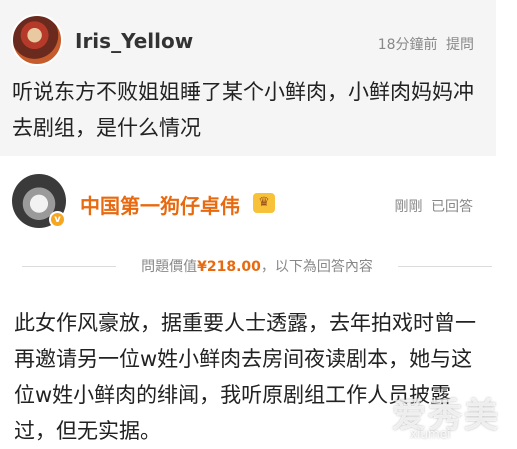 This screenshot has width=517, height=449. Describe the element at coordinates (460, 45) in the screenshot. I see `question-tag: 提問` at that location.